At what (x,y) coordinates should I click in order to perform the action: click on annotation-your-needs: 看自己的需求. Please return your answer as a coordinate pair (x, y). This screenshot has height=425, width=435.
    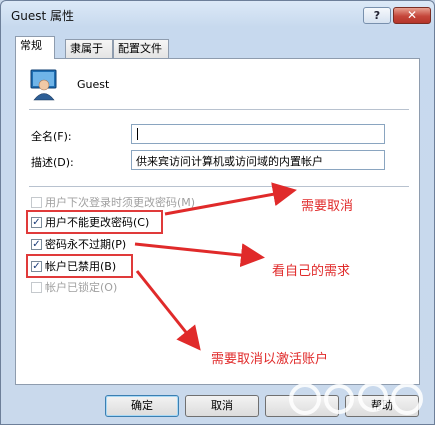
    Looking at the image, I should click on (311, 271).